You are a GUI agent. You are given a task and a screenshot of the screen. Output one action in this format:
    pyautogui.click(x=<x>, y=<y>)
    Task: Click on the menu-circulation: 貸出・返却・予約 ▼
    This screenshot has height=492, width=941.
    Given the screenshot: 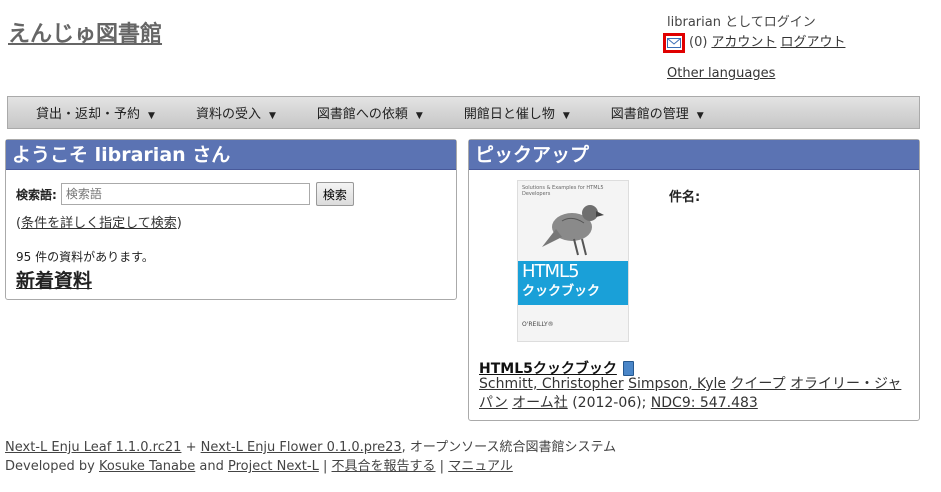 What is the action you would take?
    pyautogui.click(x=95, y=112)
    